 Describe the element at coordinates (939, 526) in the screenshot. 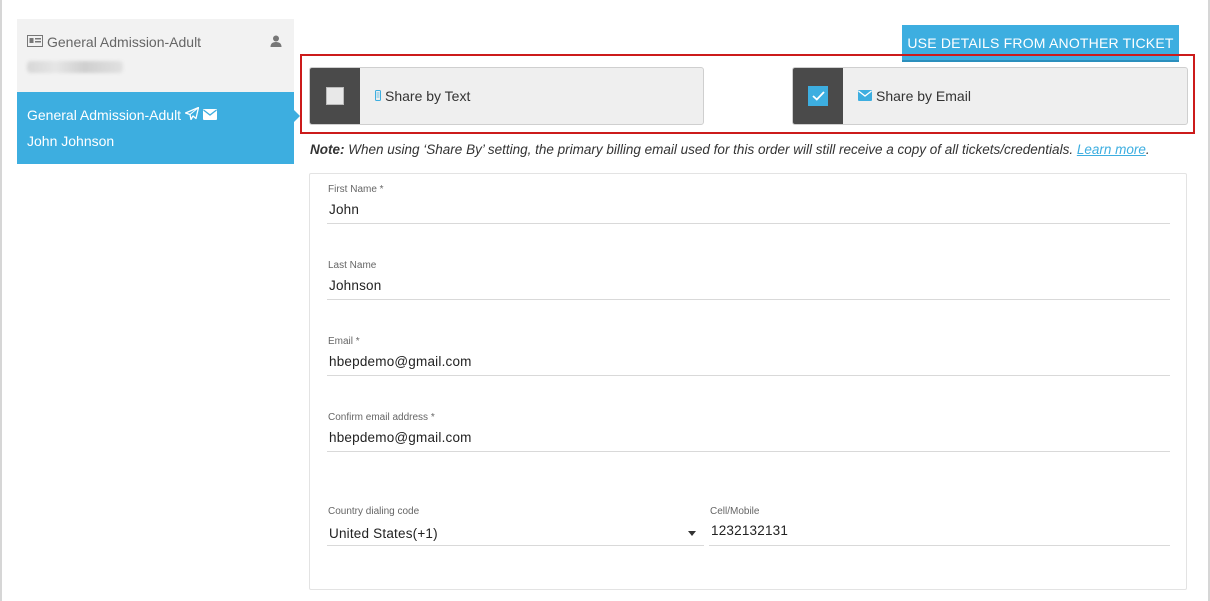

I see `cell-mobile-field: Cell/Mobile 1232132131` at that location.